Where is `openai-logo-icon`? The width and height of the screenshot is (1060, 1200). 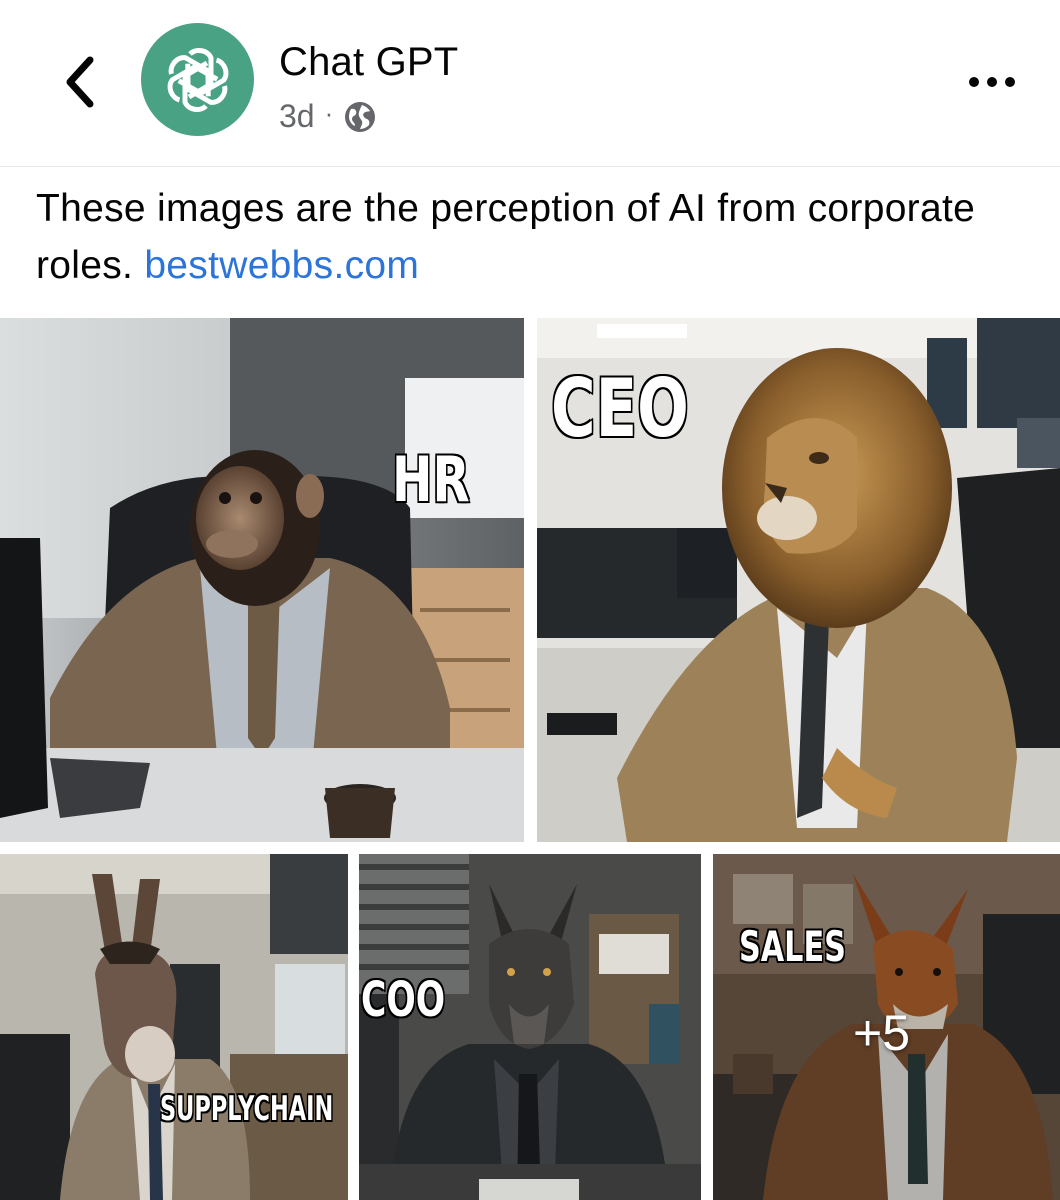
openai-logo-icon is located at coordinates (197, 79).